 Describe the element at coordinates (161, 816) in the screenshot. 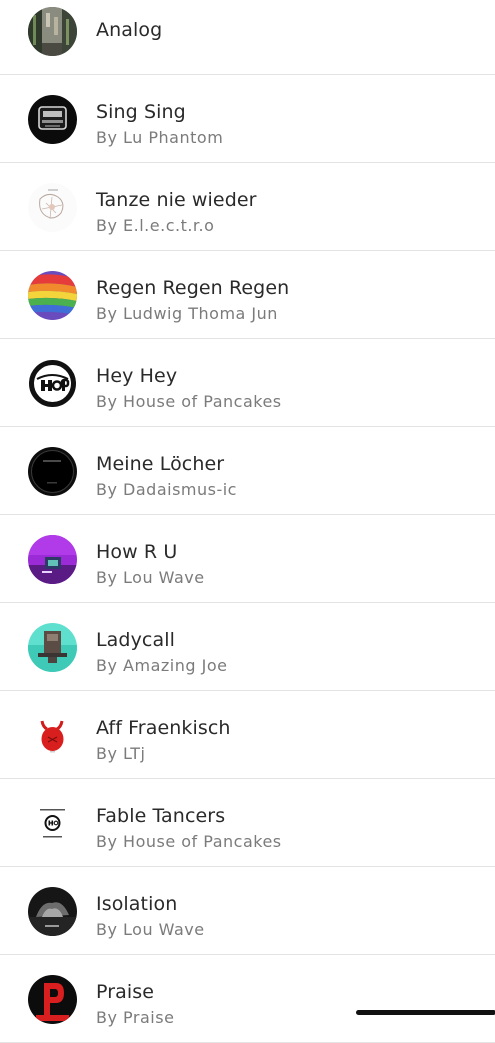

I see `song-title: Fable Tancers` at that location.